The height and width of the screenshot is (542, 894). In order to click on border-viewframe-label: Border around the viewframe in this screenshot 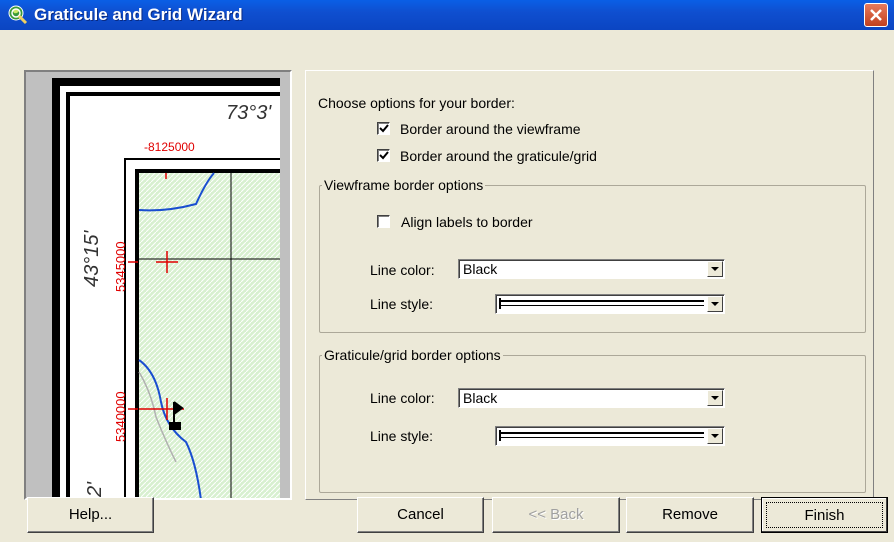, I will do `click(490, 129)`.